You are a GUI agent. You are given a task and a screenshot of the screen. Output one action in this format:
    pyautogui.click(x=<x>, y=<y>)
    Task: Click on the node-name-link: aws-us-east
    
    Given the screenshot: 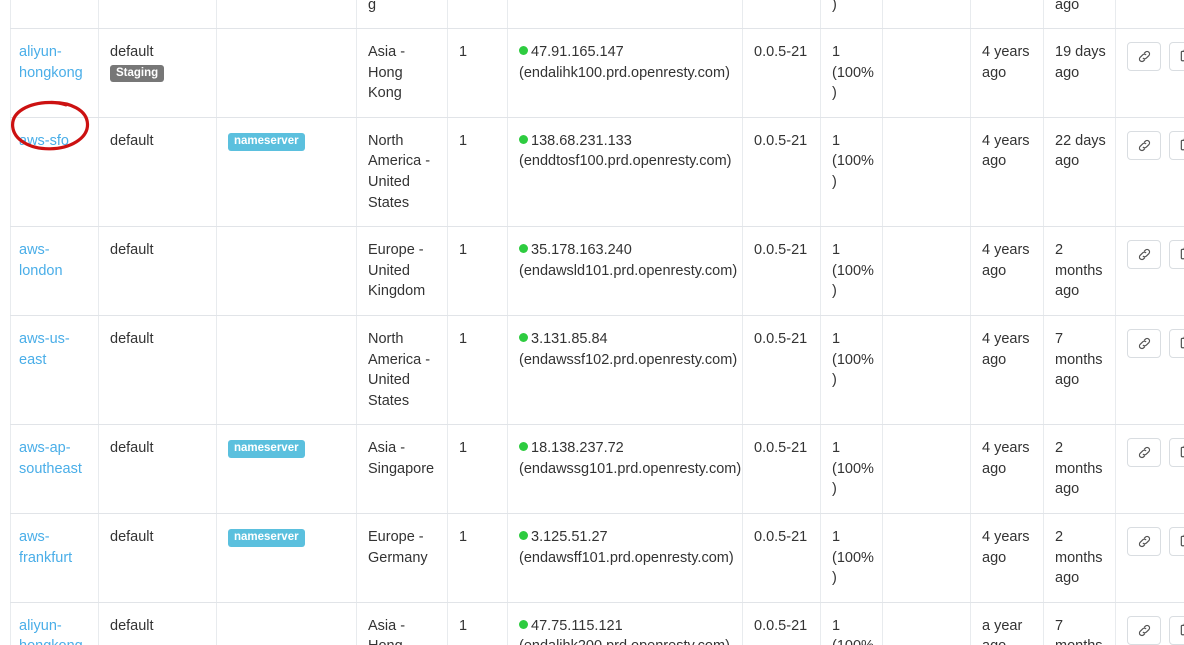 What is the action you would take?
    pyautogui.click(x=44, y=349)
    